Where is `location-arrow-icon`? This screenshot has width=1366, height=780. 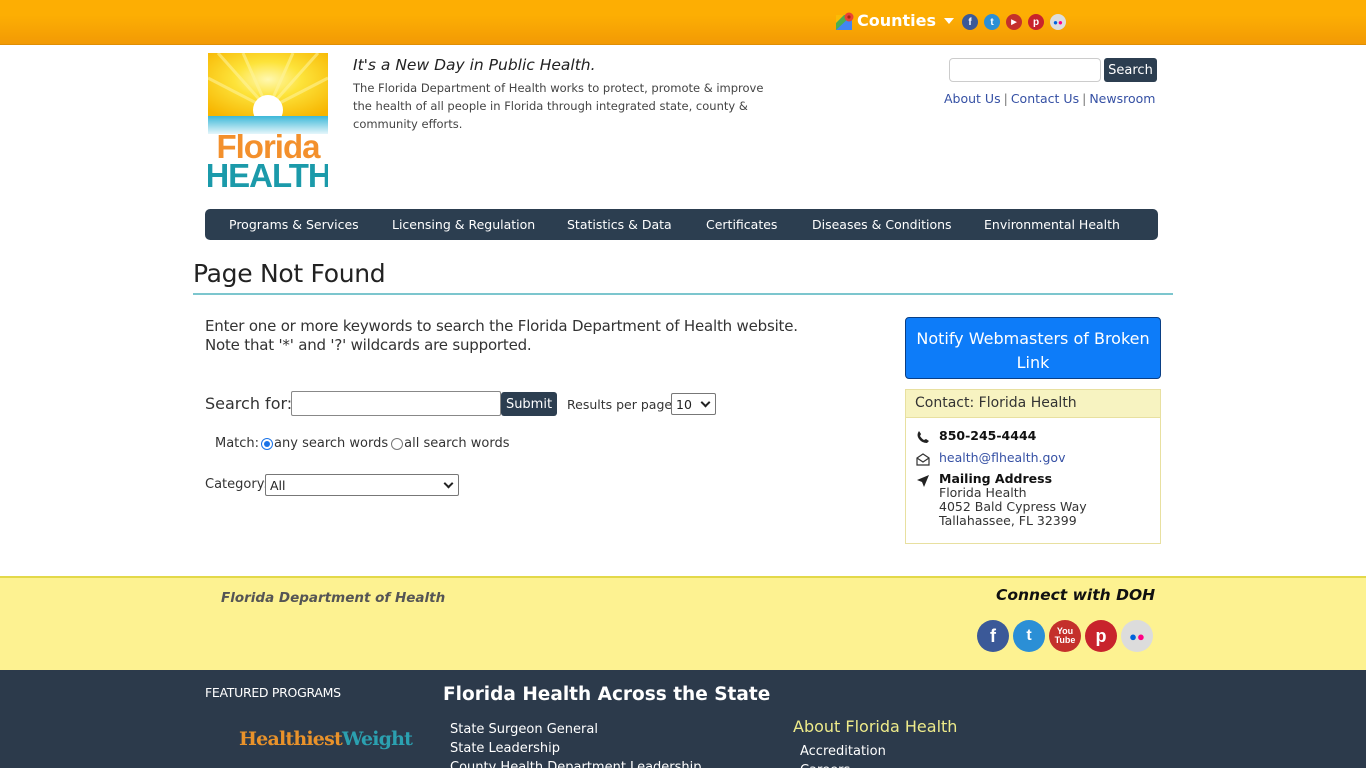
location-arrow-icon is located at coordinates (923, 481).